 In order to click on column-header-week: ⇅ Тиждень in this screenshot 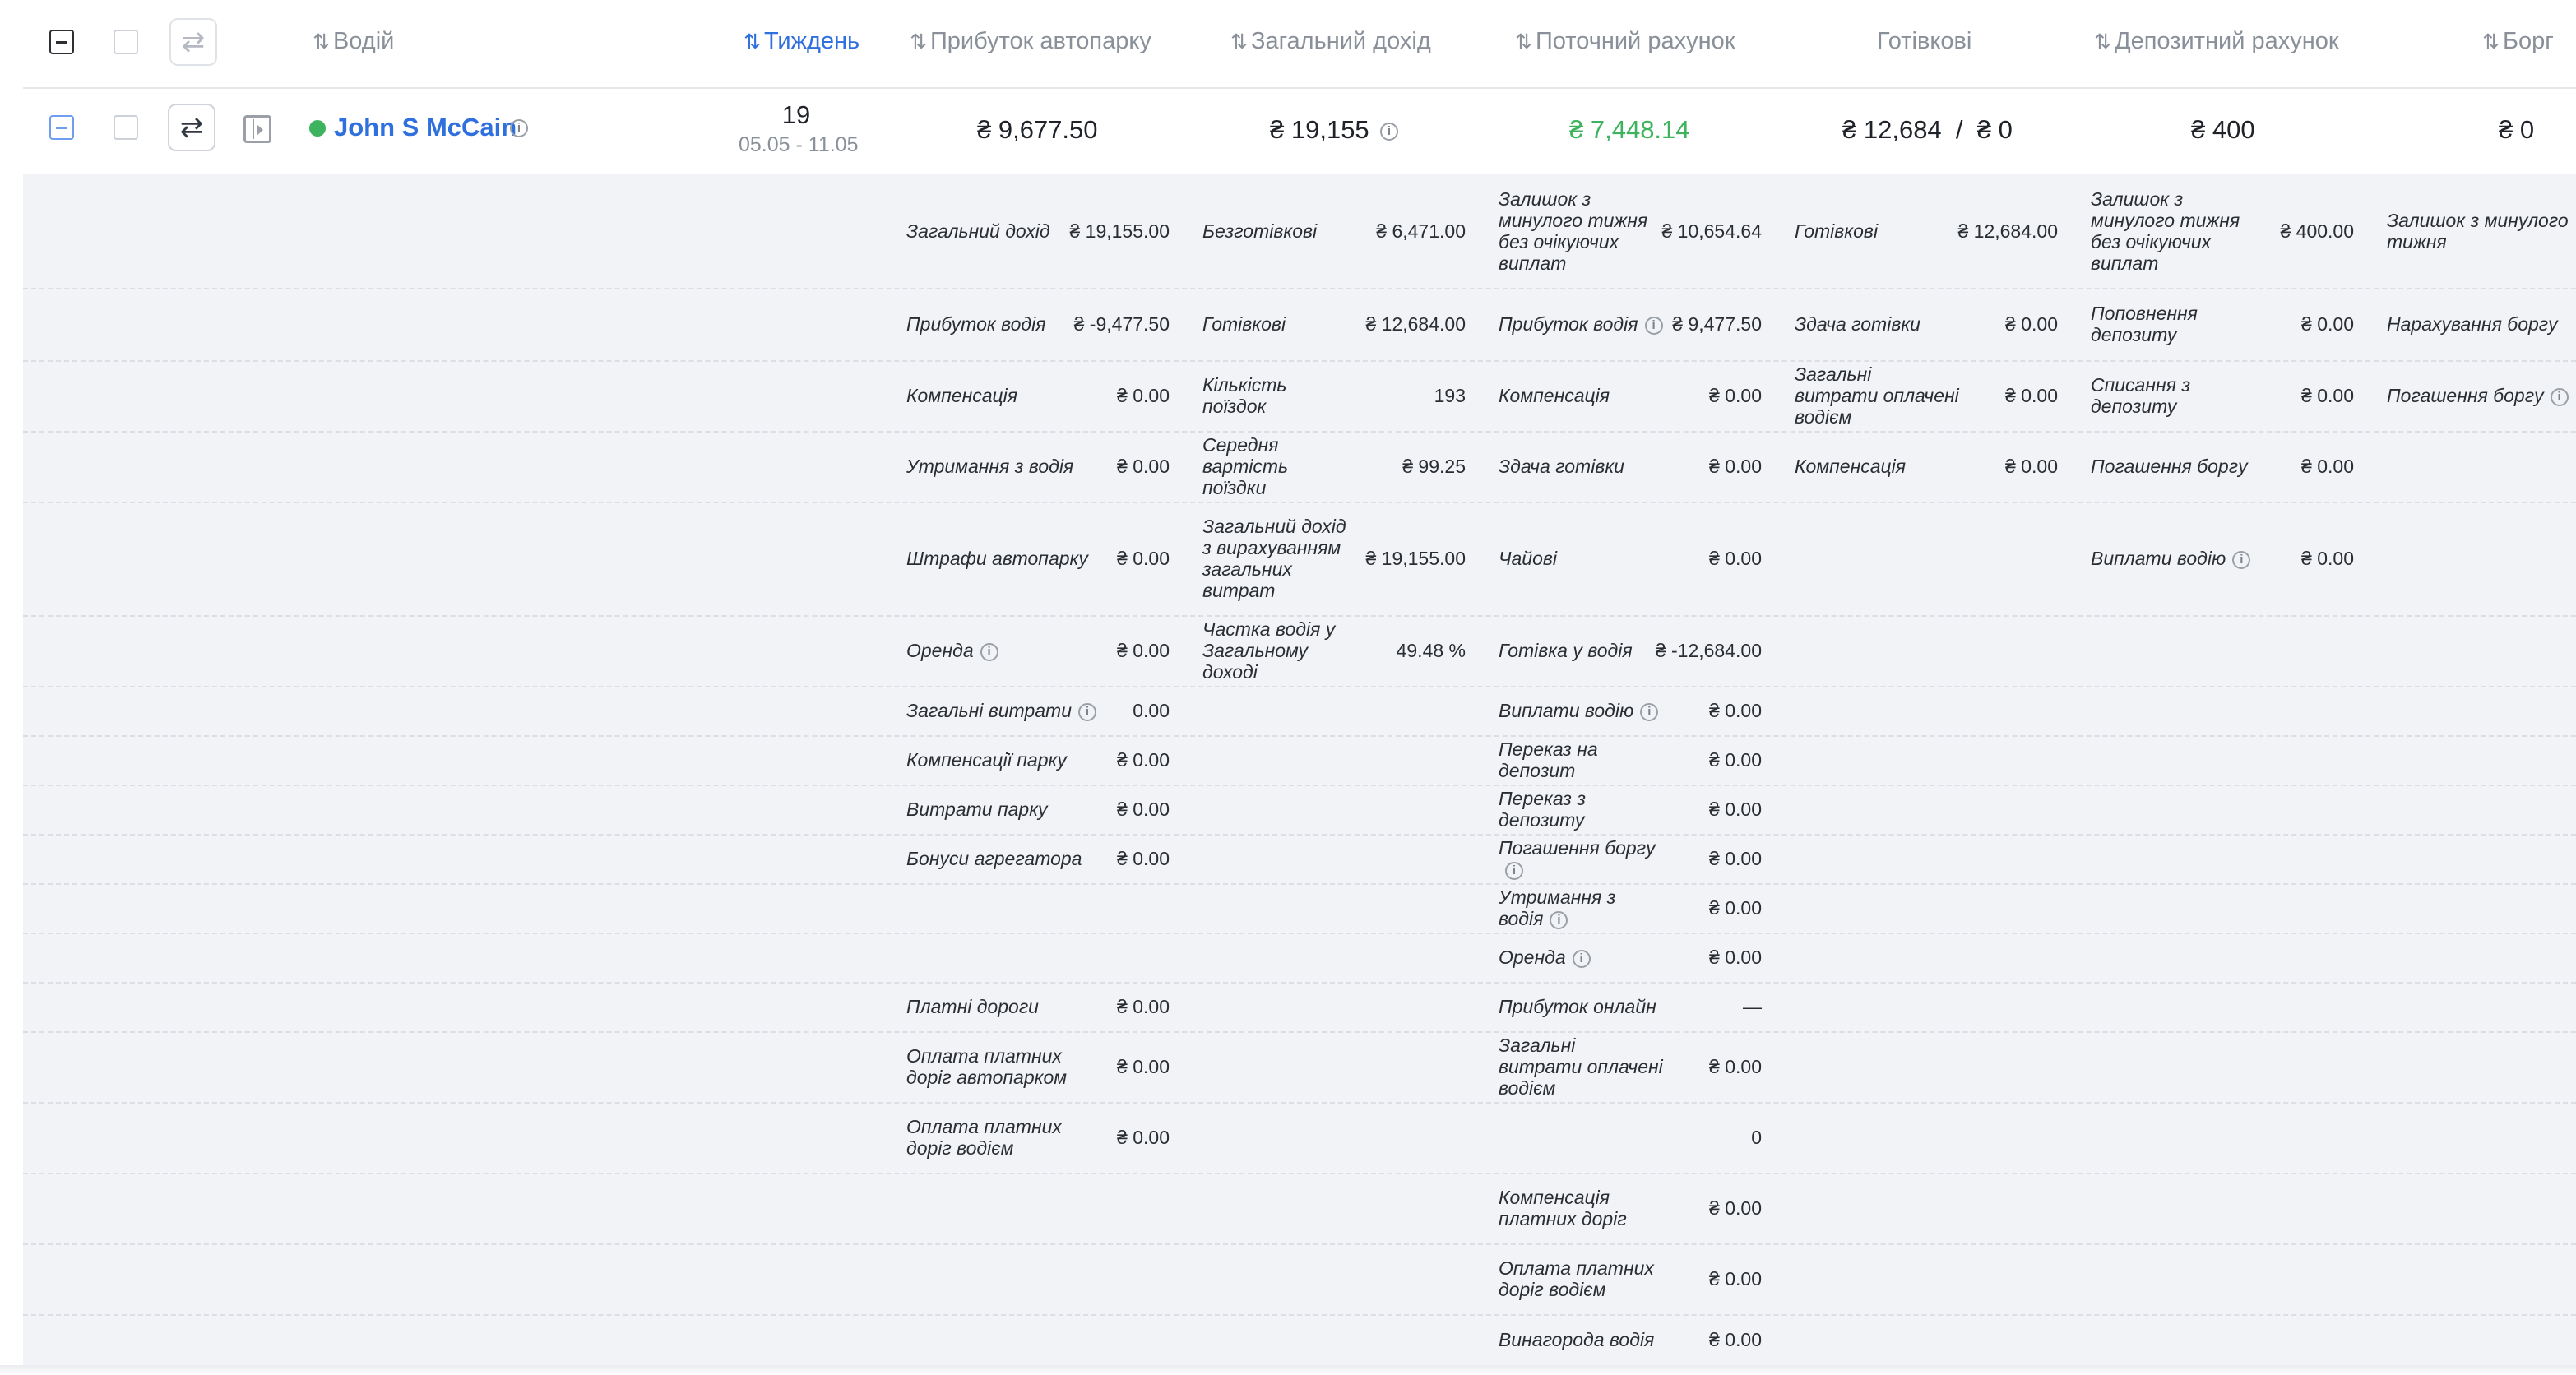, I will do `click(802, 41)`.